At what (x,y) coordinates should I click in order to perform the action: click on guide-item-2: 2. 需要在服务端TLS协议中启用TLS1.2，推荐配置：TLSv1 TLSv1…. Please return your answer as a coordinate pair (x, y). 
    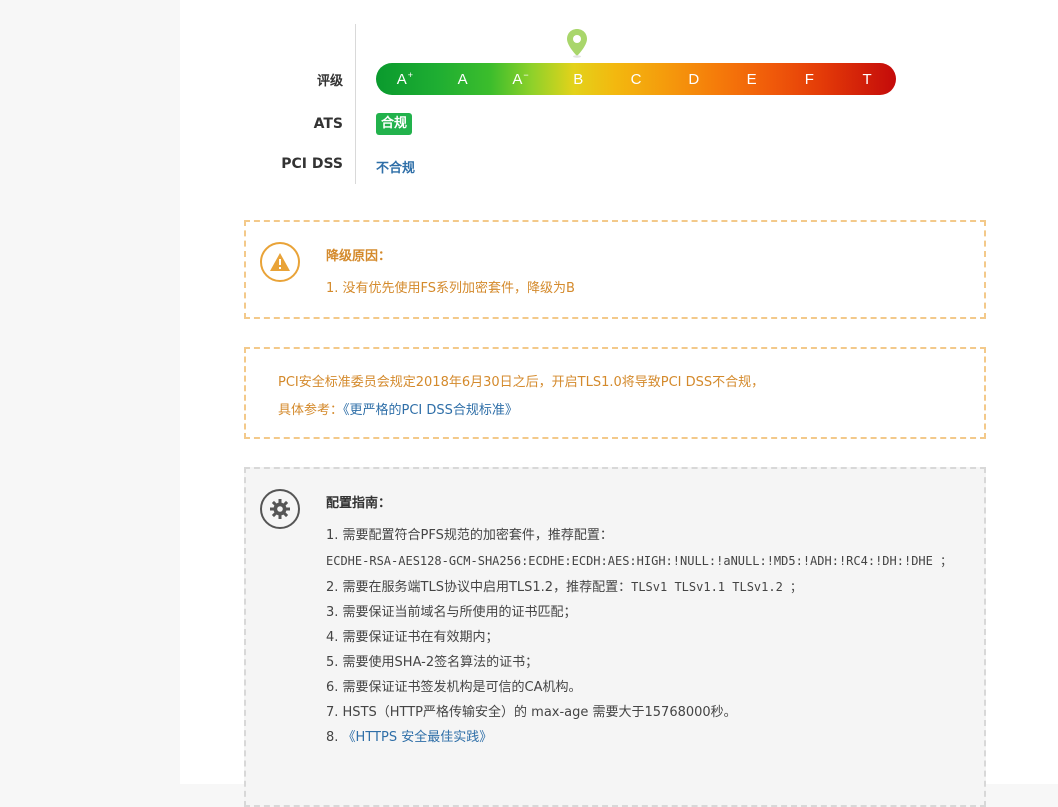
    Looking at the image, I should click on (564, 587).